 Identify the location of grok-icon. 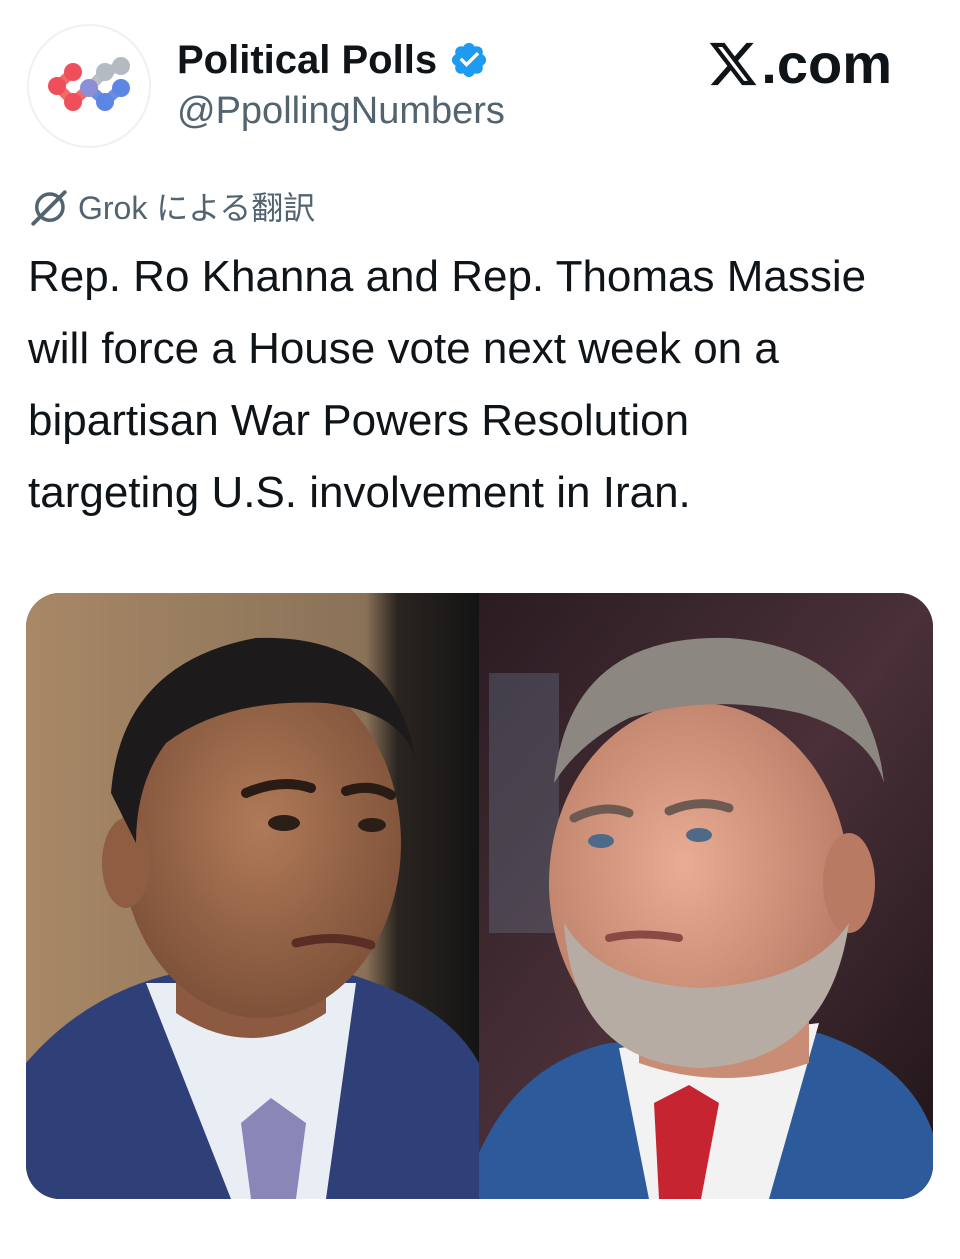
(49, 208).